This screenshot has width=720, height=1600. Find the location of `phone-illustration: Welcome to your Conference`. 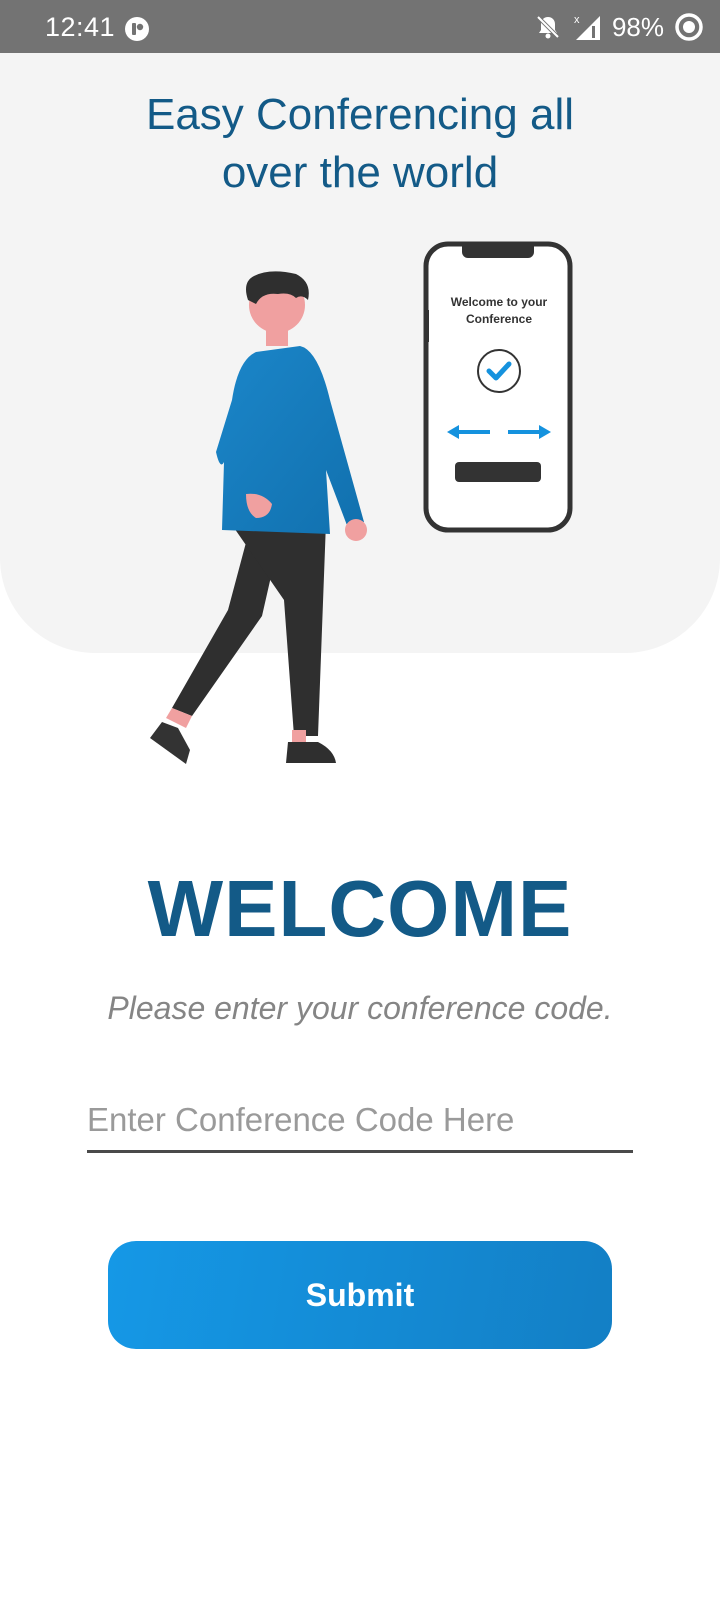

phone-illustration: Welcome to your Conference is located at coordinates (498, 387).